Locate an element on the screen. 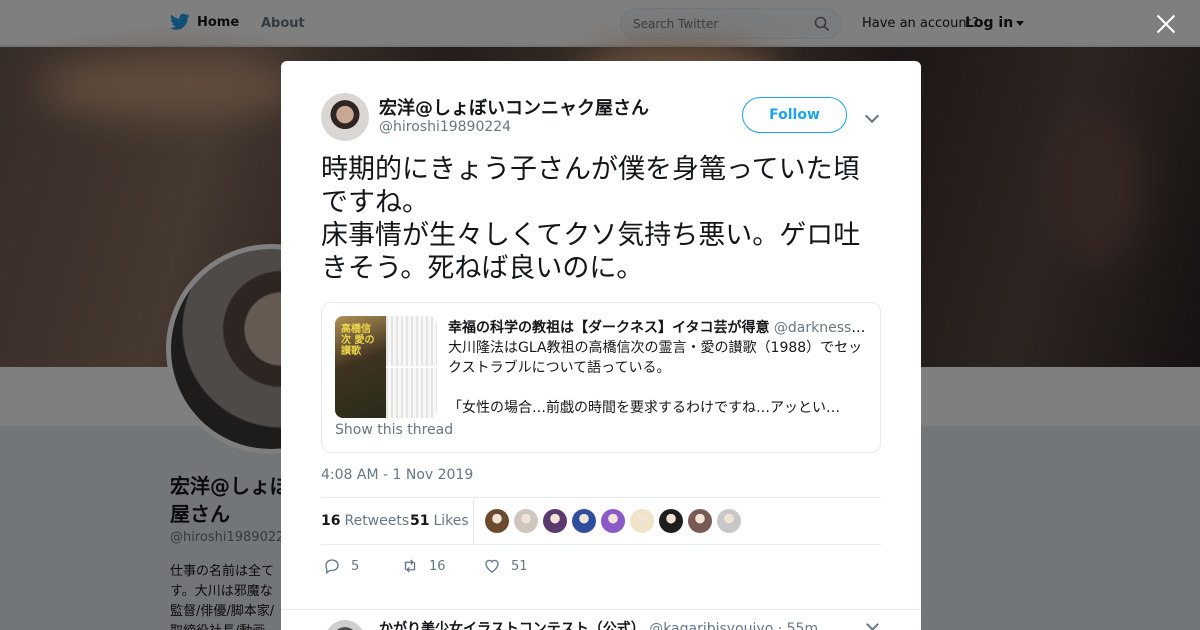  tweet-author-avatar is located at coordinates (345, 117).